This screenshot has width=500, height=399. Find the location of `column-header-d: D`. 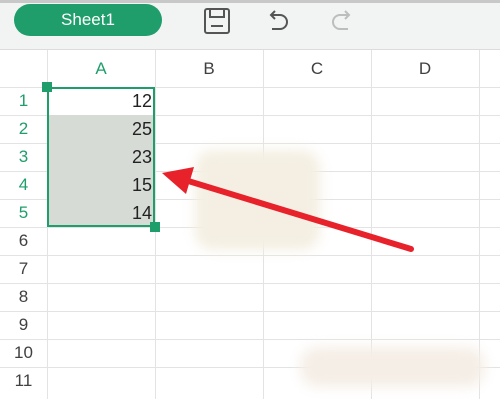

column-header-d: D is located at coordinates (425, 68).